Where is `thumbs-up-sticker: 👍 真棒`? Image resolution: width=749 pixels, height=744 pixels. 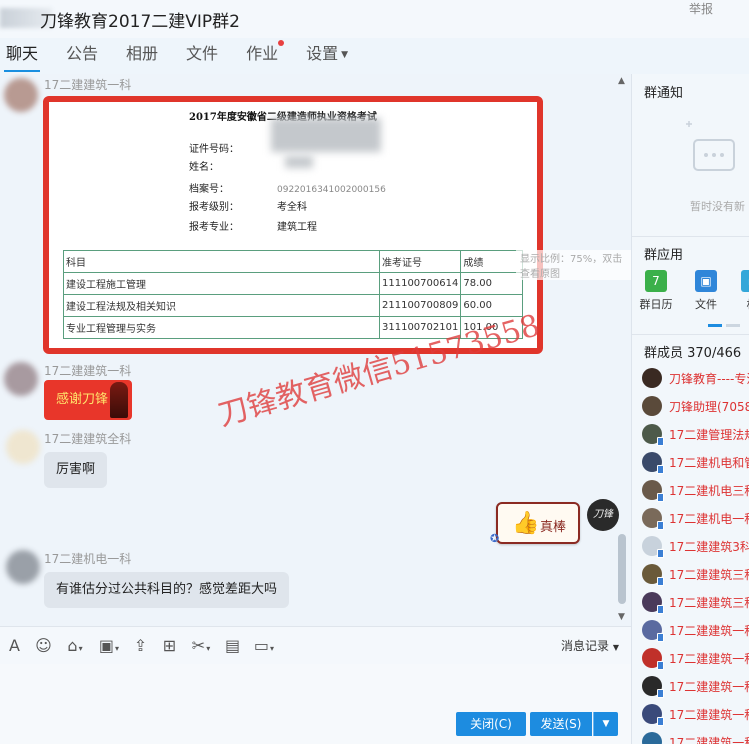
thumbs-up-sticker: 👍 真棒 is located at coordinates (538, 523).